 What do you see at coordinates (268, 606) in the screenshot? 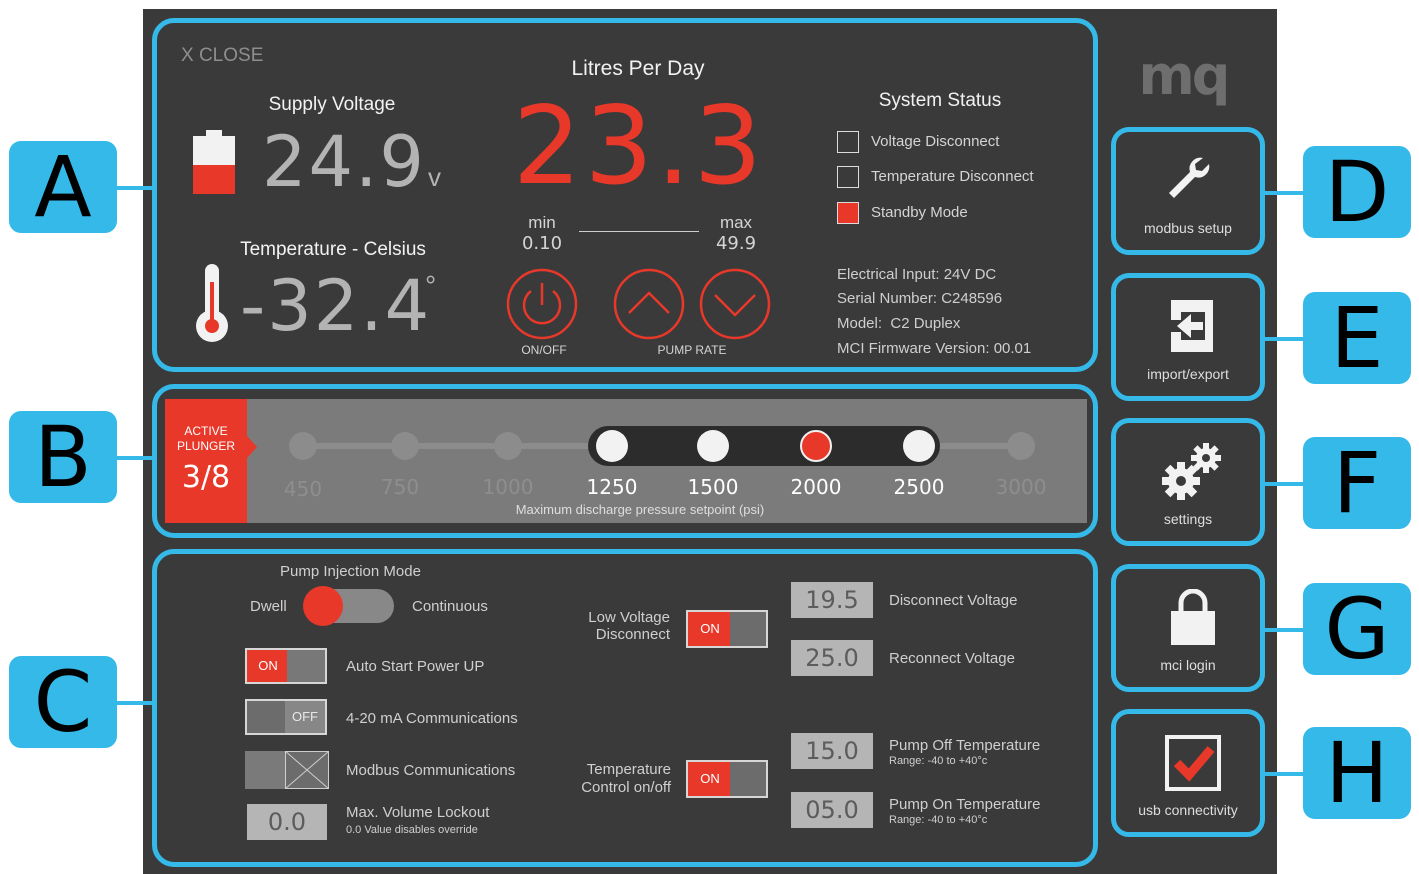
I see `injection-mode-dwell: Dwell` at bounding box center [268, 606].